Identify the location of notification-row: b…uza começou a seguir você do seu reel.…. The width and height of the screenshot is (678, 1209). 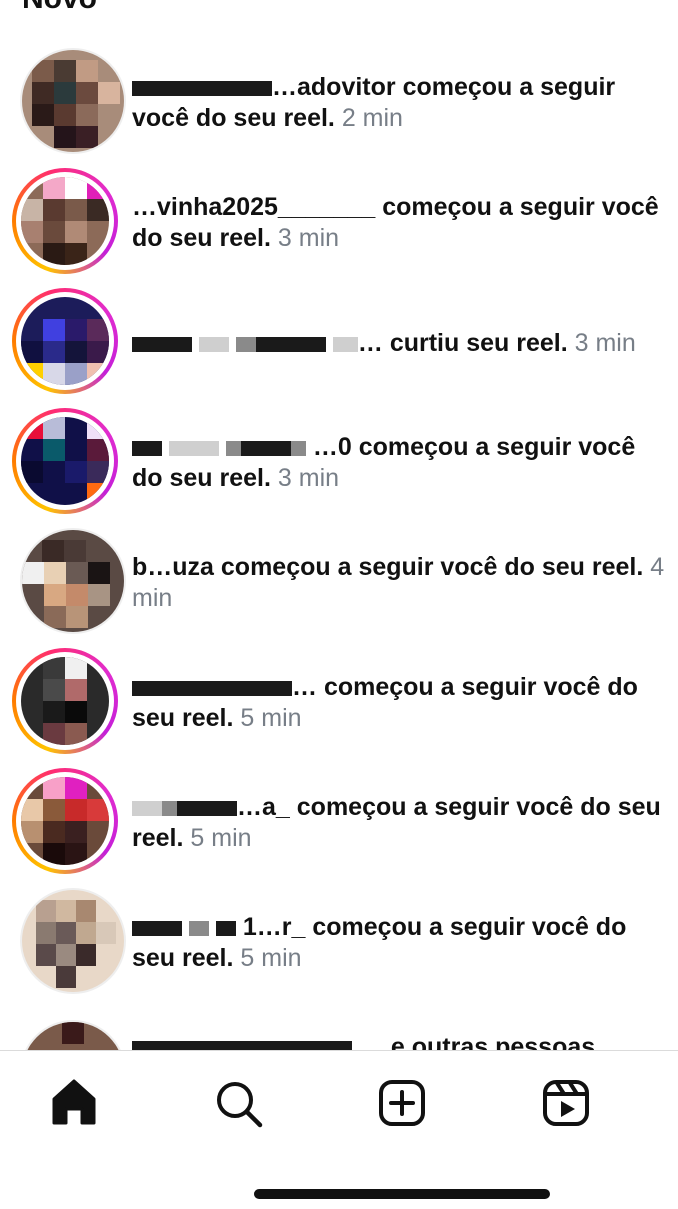
(339, 584).